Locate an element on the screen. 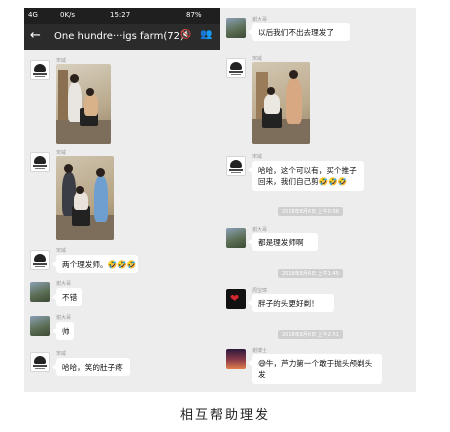  status-bar: 4G 0K/s 15:27 87% is located at coordinates (122, 16).